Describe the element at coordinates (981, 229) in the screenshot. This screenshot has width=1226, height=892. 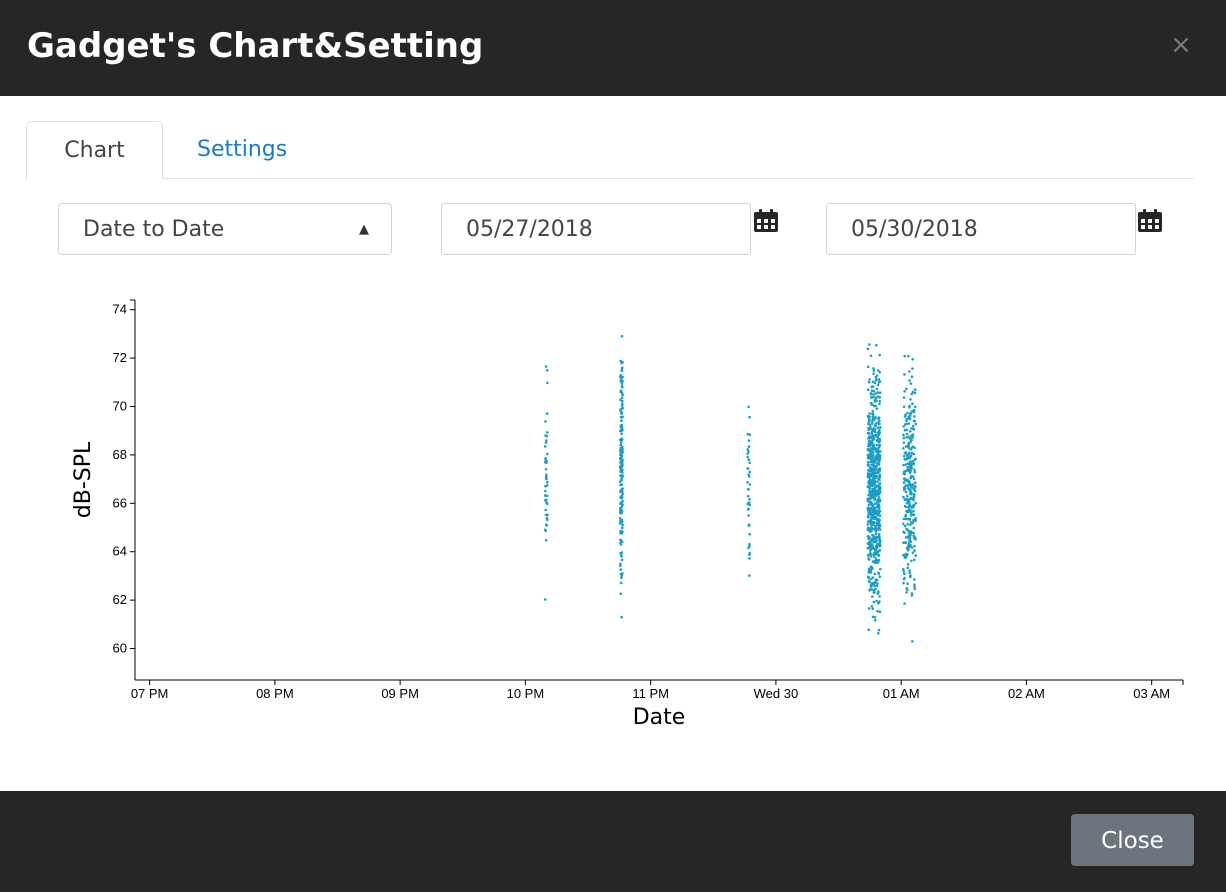
I see `end-date-input: 05/30/2018` at that location.